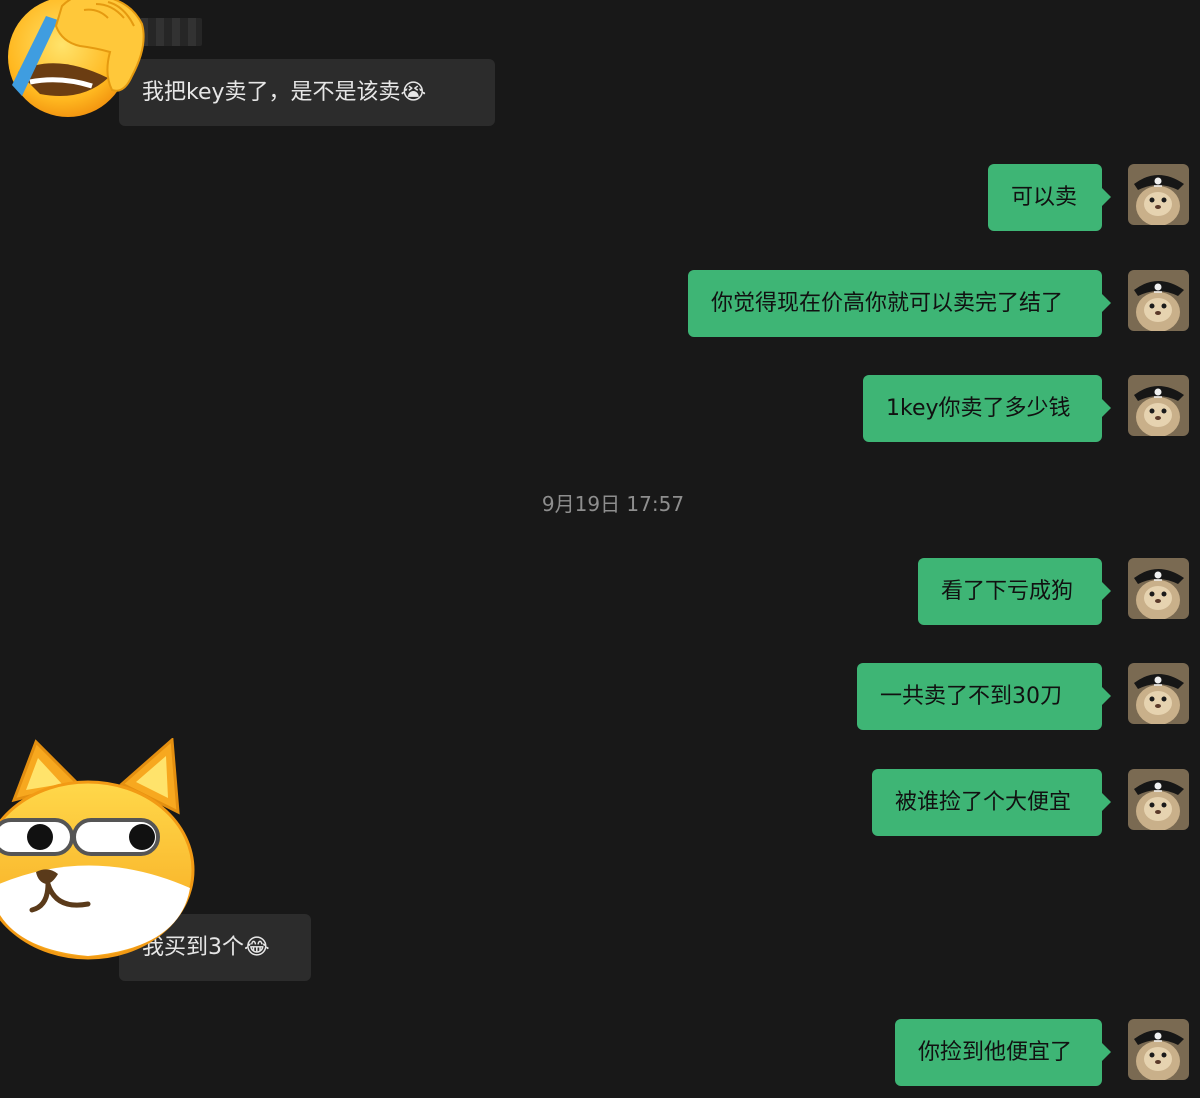 The width and height of the screenshot is (1200, 1098). What do you see at coordinates (983, 802) in the screenshot?
I see `message-text: 被谁捡了个大便宜` at bounding box center [983, 802].